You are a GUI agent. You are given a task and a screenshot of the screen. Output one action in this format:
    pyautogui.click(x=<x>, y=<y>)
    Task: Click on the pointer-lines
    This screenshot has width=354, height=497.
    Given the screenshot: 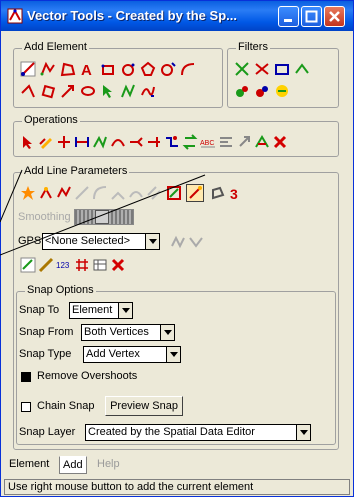 What is the action you would take?
    pyautogui.click(x=103, y=212)
    